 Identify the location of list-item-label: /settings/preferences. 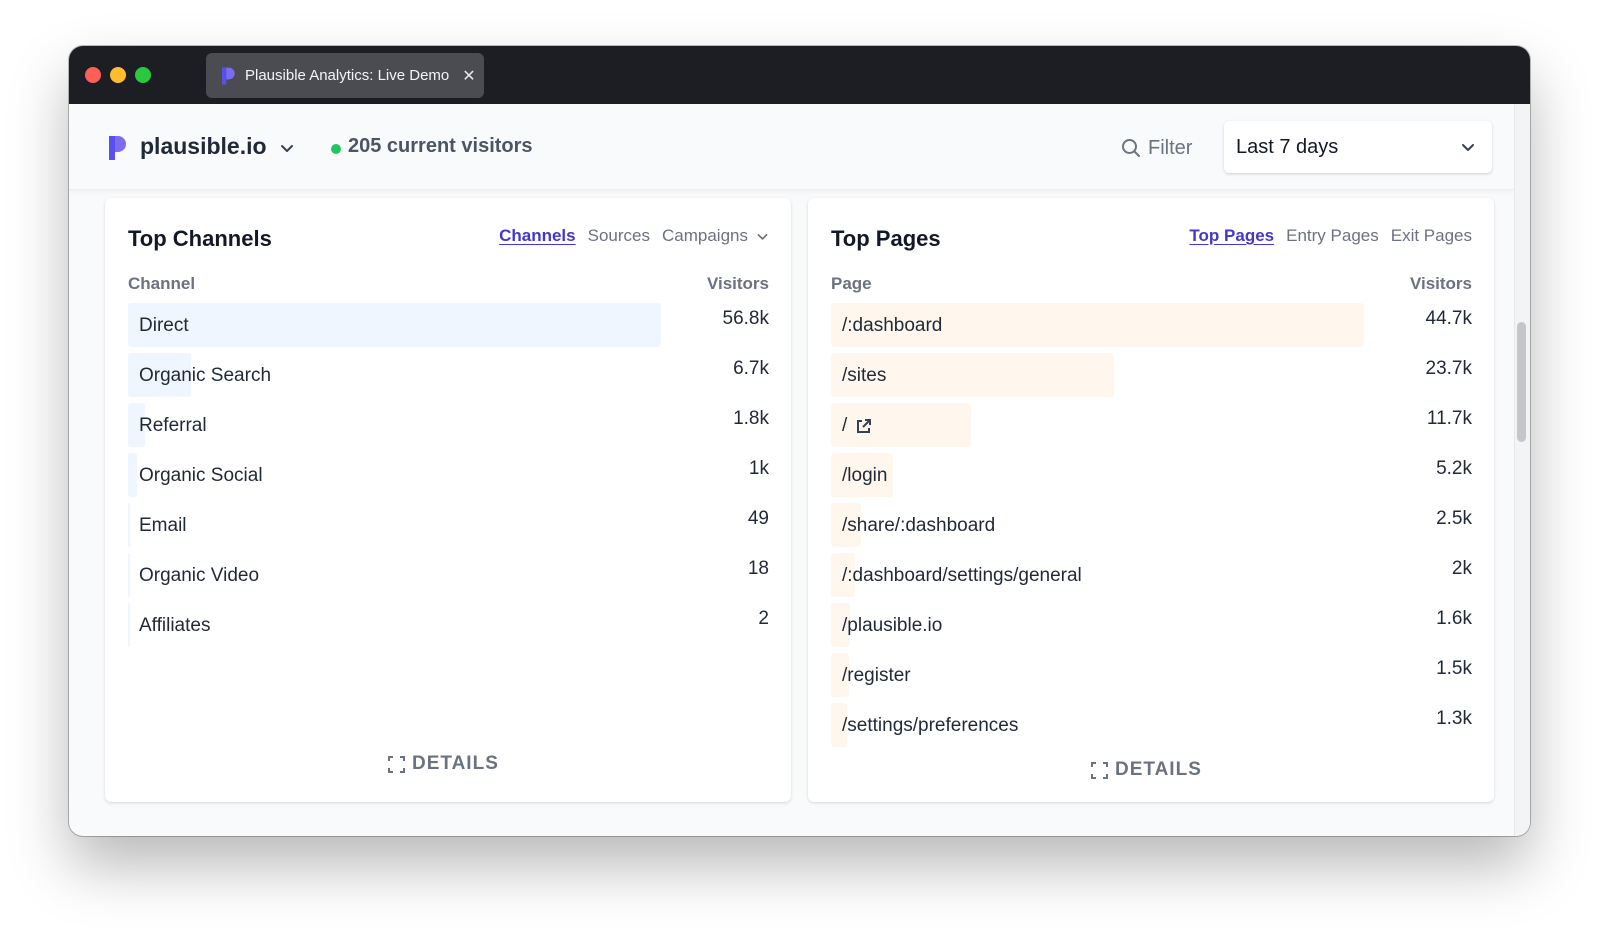
(930, 726).